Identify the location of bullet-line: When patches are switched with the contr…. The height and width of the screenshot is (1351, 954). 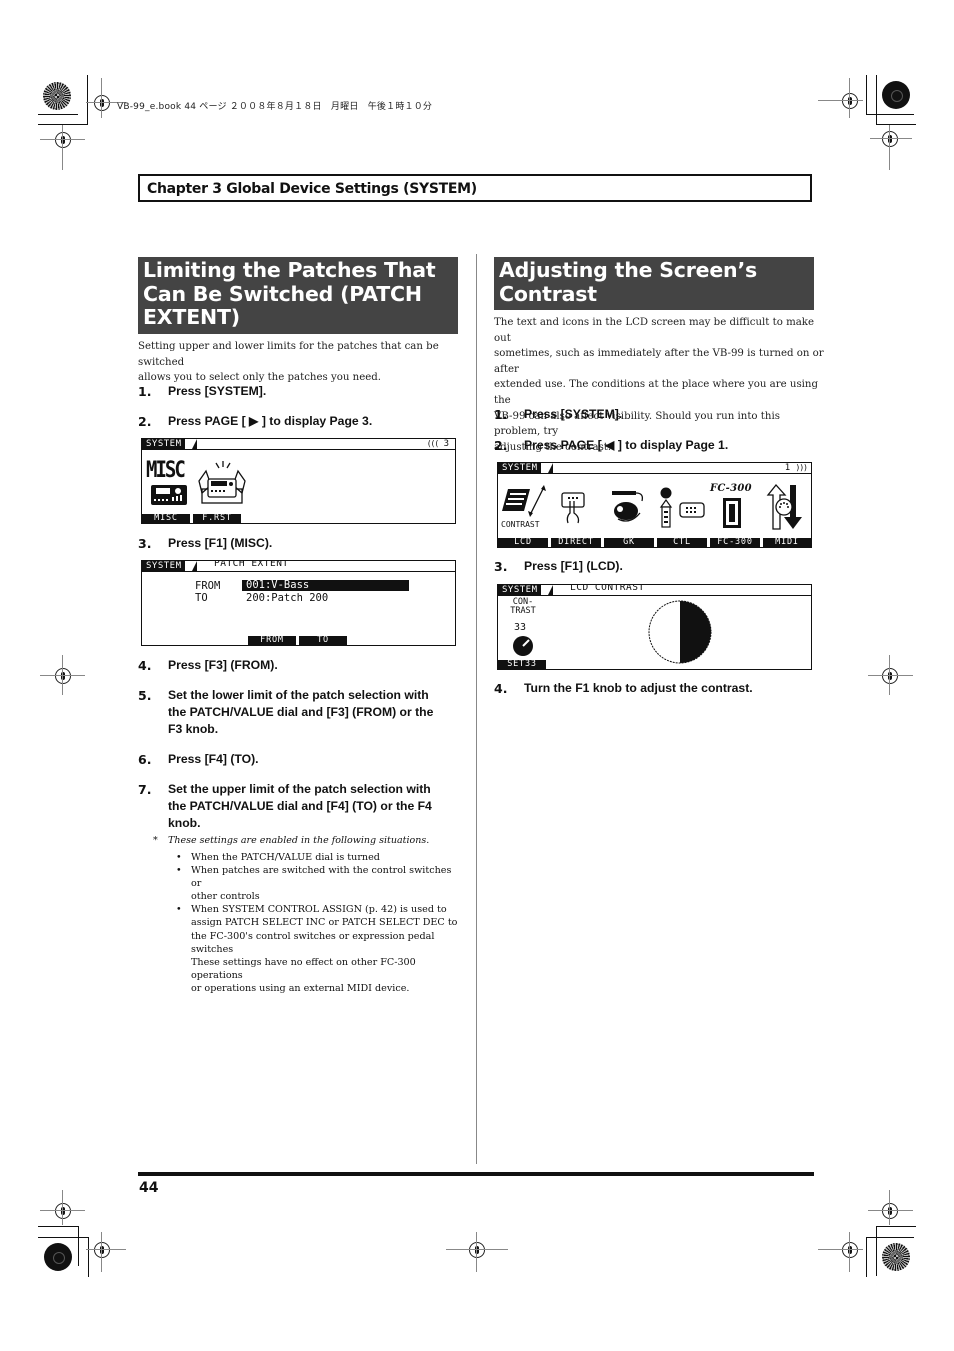
(321, 877).